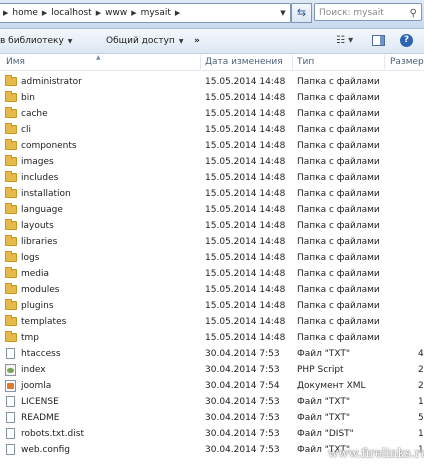  Describe the element at coordinates (212, 274) in the screenshot. I see `file-row: media 15.05.2014 14:48 Папка с файлами` at that location.